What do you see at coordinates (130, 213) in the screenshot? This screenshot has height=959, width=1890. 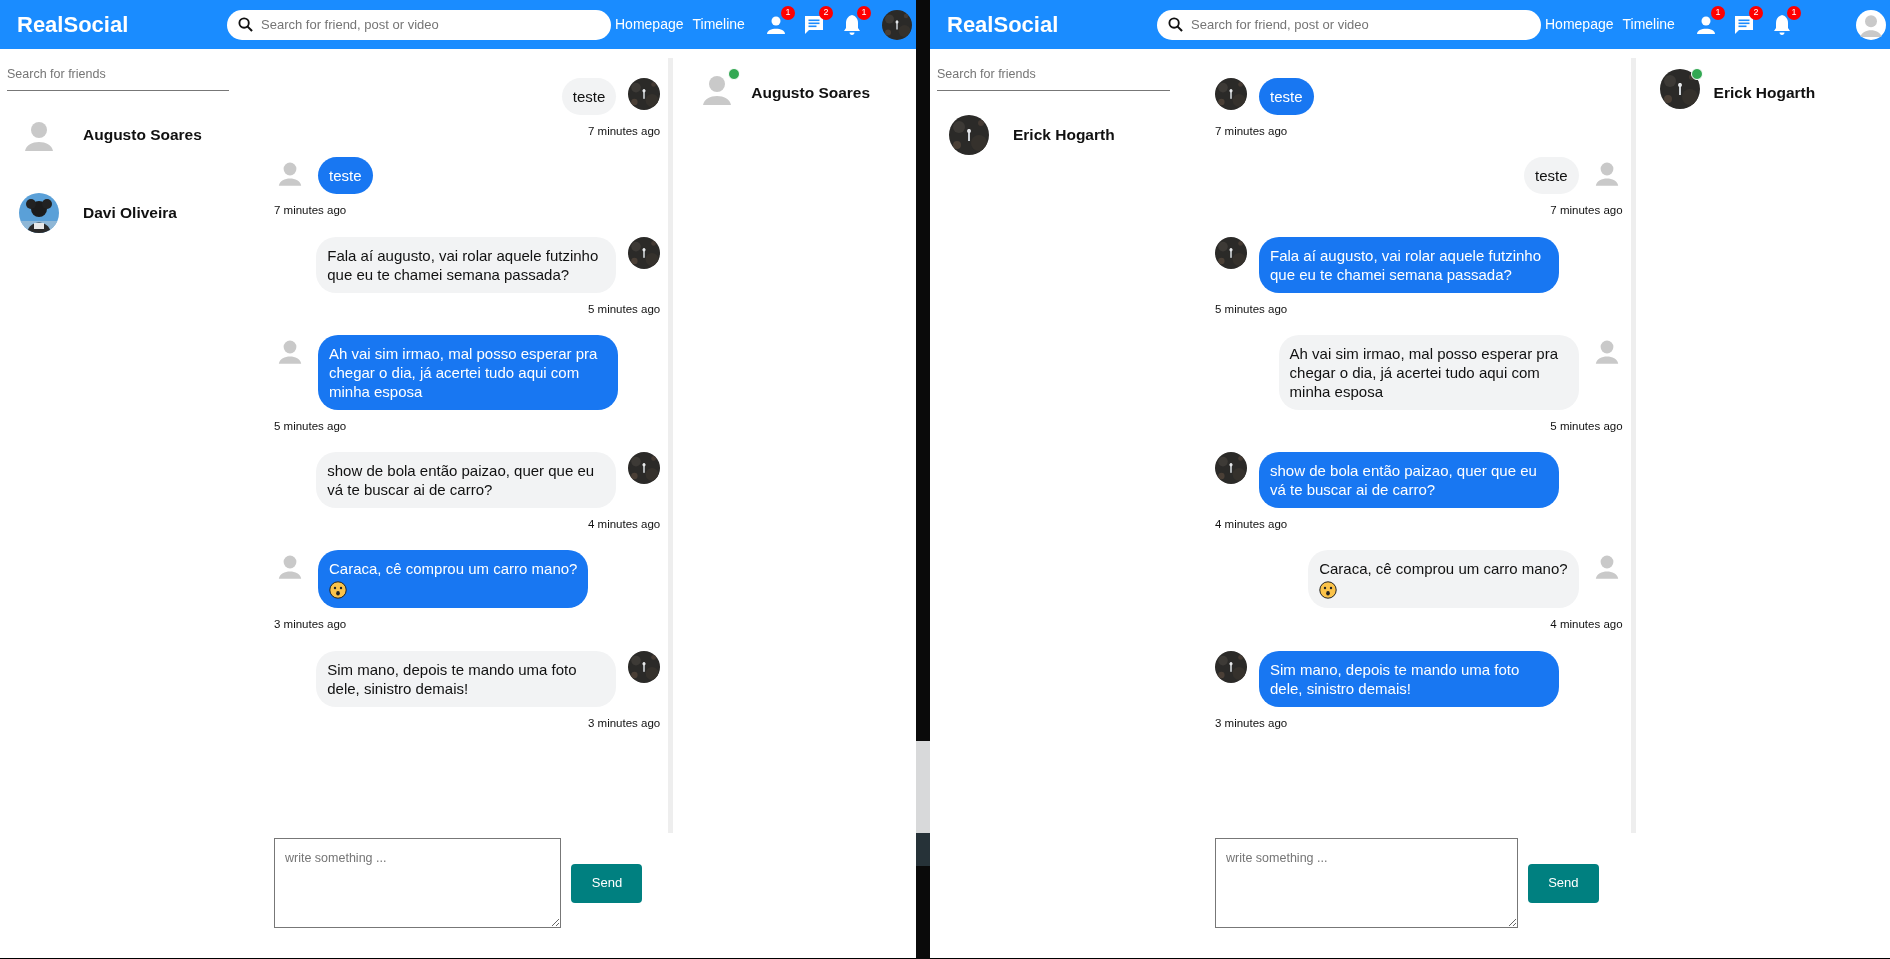 I see `friend-name: Davi Oliveira` at bounding box center [130, 213].